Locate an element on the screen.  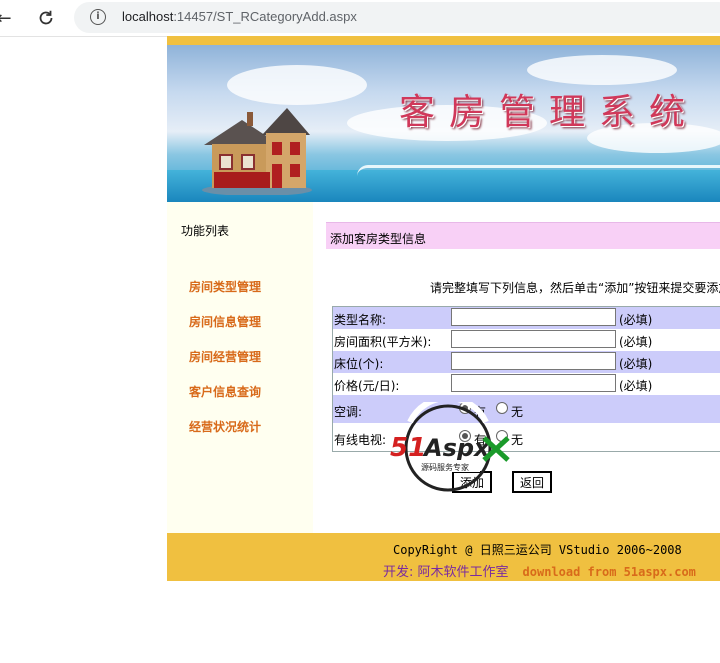
back-button: 返回 is located at coordinates (532, 482).